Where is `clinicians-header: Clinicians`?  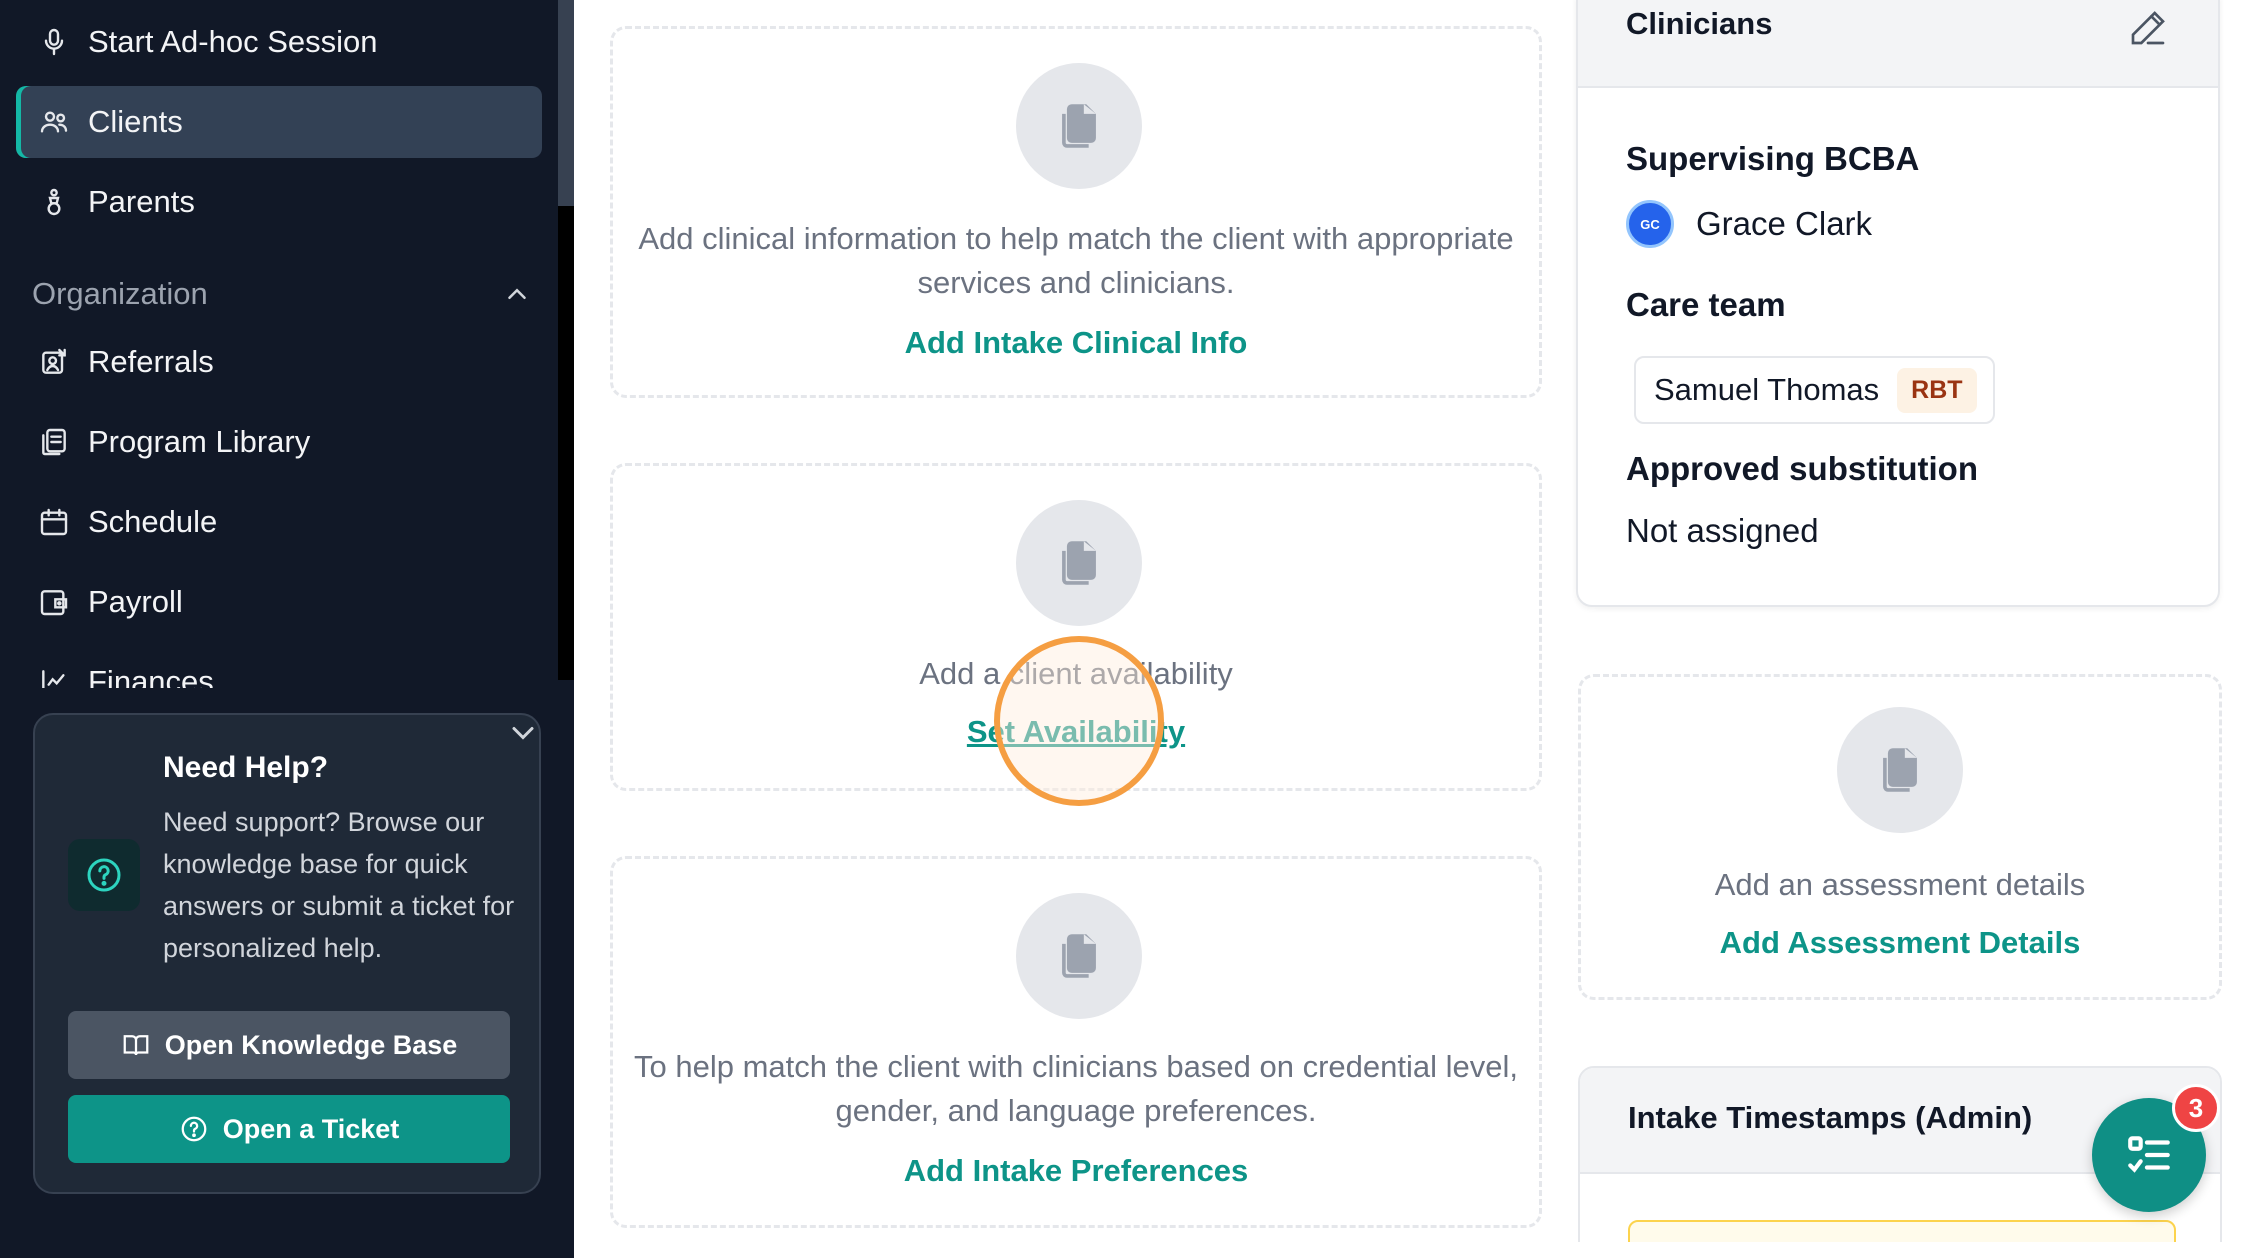
clinicians-header: Clinicians is located at coordinates (1898, 44).